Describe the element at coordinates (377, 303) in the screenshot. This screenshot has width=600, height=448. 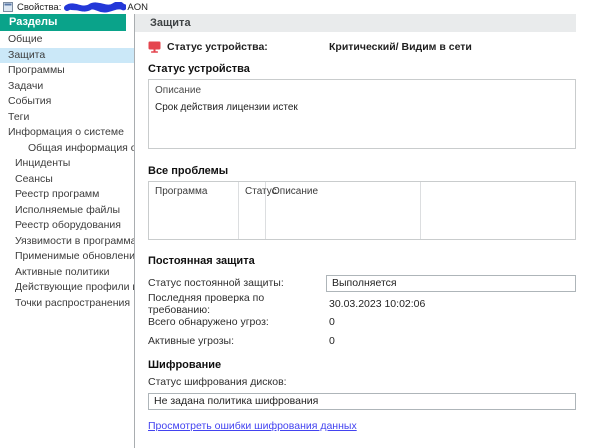
I see `field-value: 30.03.2023 10:02:06` at that location.